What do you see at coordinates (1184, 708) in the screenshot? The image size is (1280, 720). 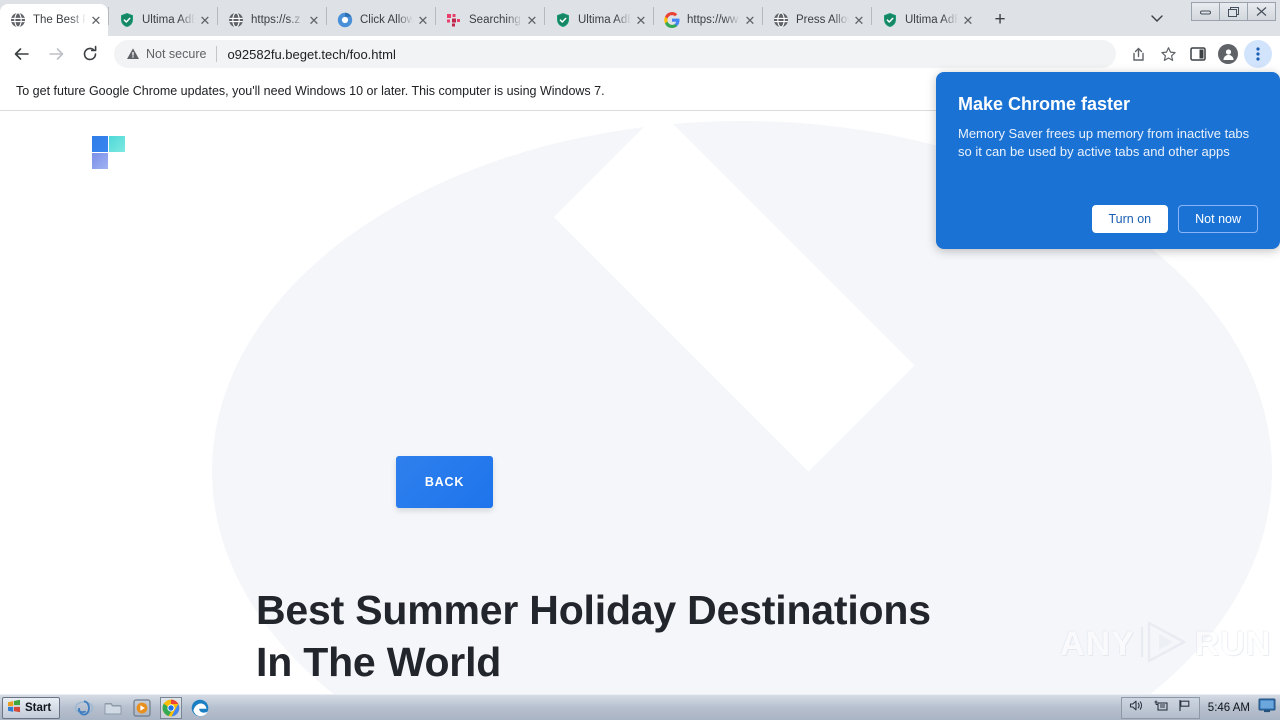 I see `flag-icon` at bounding box center [1184, 708].